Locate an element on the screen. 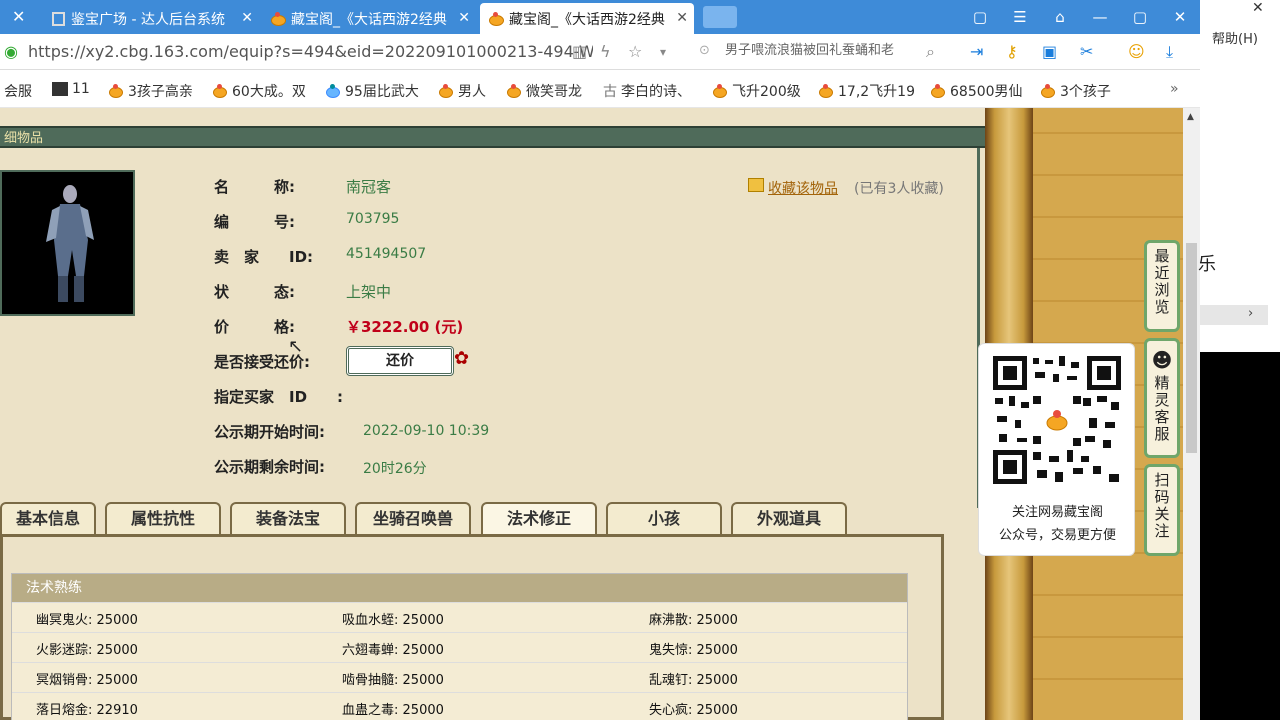 The image size is (1280, 720). bookmark-item: 古李白的诗、 is located at coordinates (647, 91).